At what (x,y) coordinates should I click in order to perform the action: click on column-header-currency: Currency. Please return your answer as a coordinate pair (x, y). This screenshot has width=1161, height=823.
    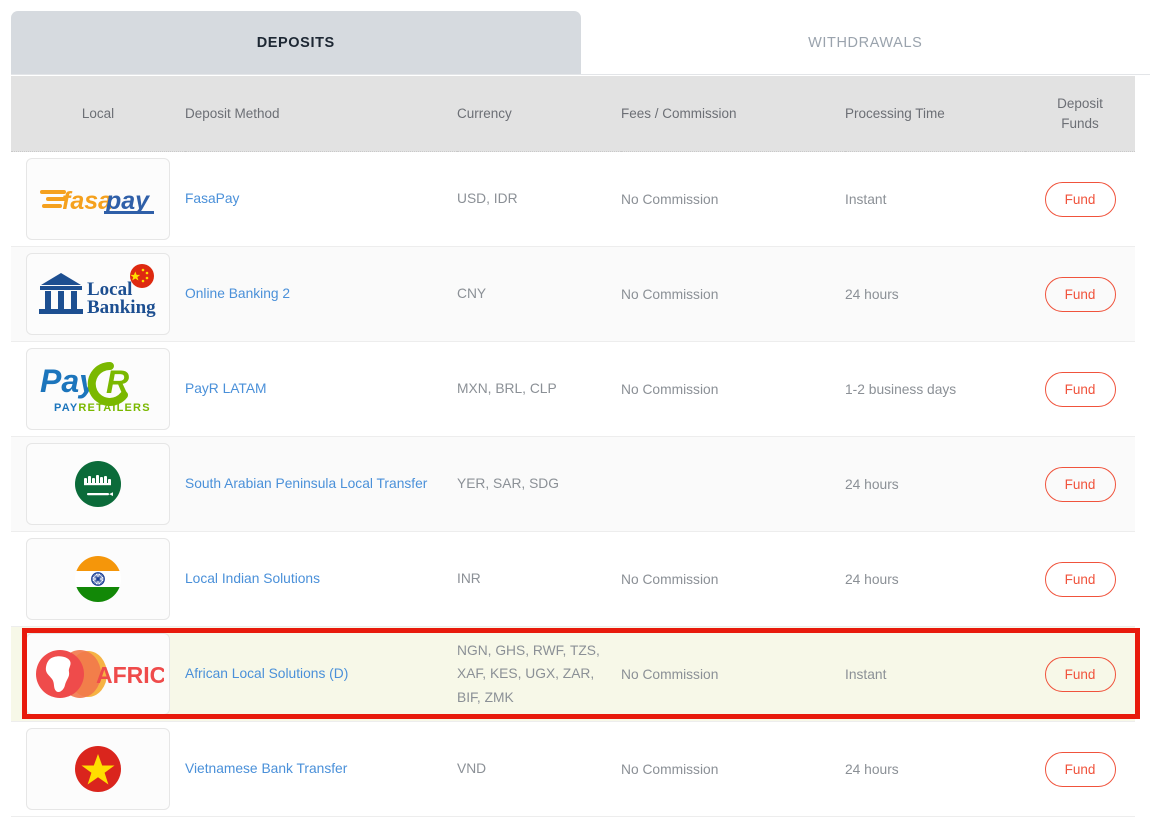
    Looking at the image, I should click on (539, 114).